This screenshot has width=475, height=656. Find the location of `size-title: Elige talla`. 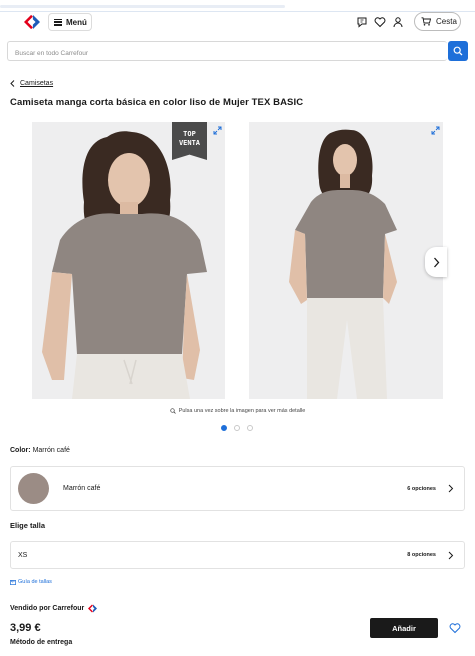

size-title: Elige talla is located at coordinates (28, 525).